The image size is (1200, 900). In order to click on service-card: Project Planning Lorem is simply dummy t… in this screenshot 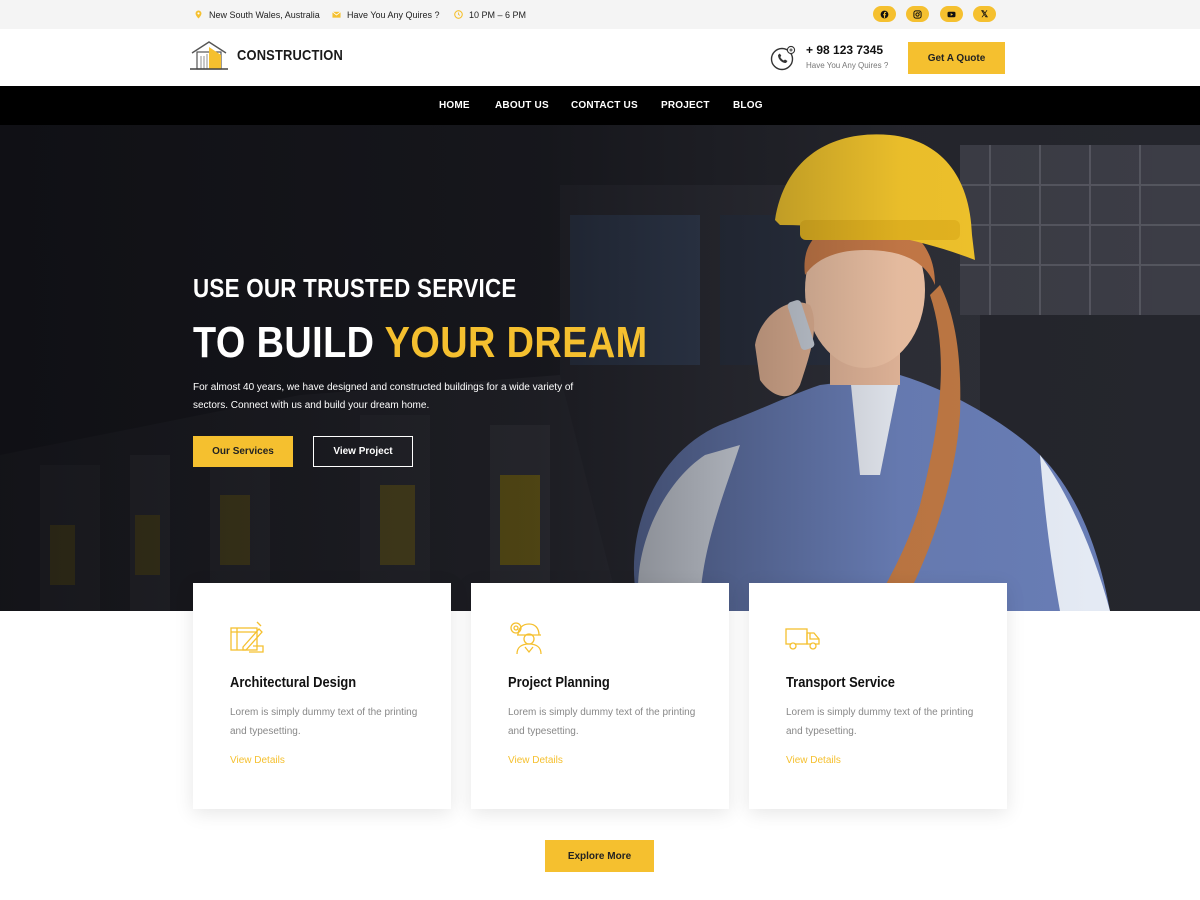, I will do `click(600, 696)`.